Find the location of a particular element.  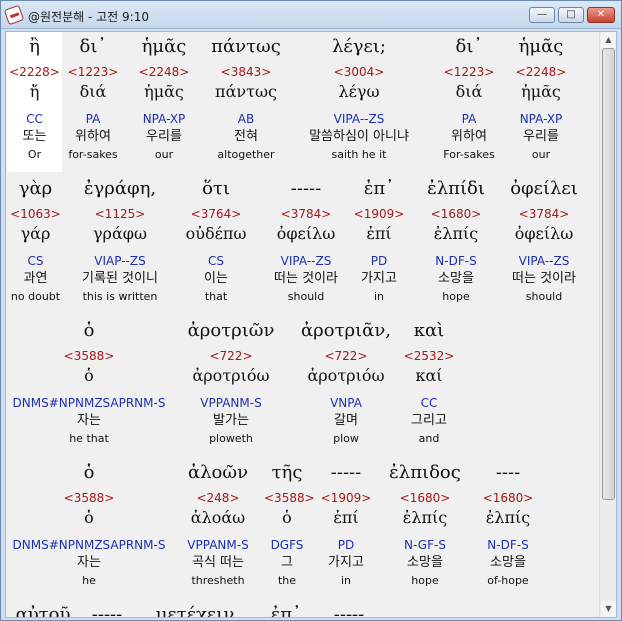

greek-word: ὀφείλει is located at coordinates (544, 189).